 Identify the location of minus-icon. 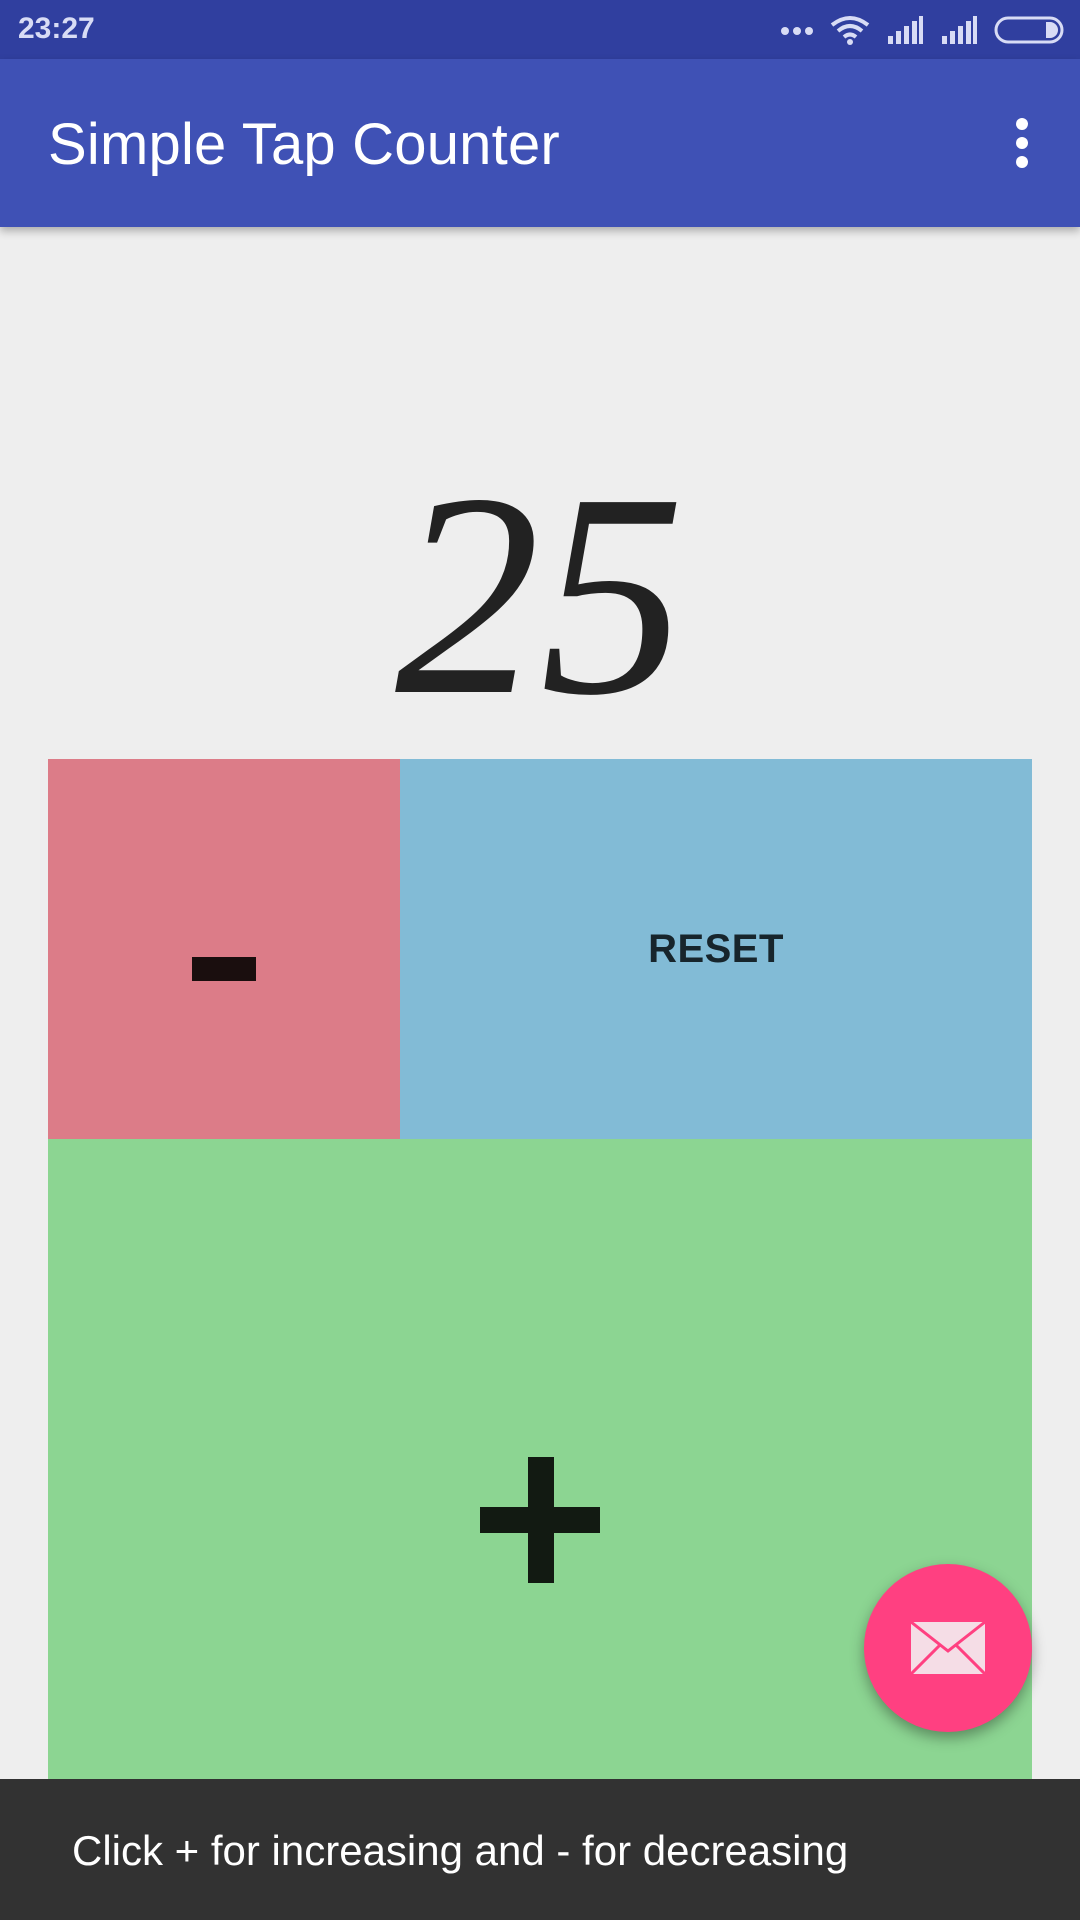
(224, 969).